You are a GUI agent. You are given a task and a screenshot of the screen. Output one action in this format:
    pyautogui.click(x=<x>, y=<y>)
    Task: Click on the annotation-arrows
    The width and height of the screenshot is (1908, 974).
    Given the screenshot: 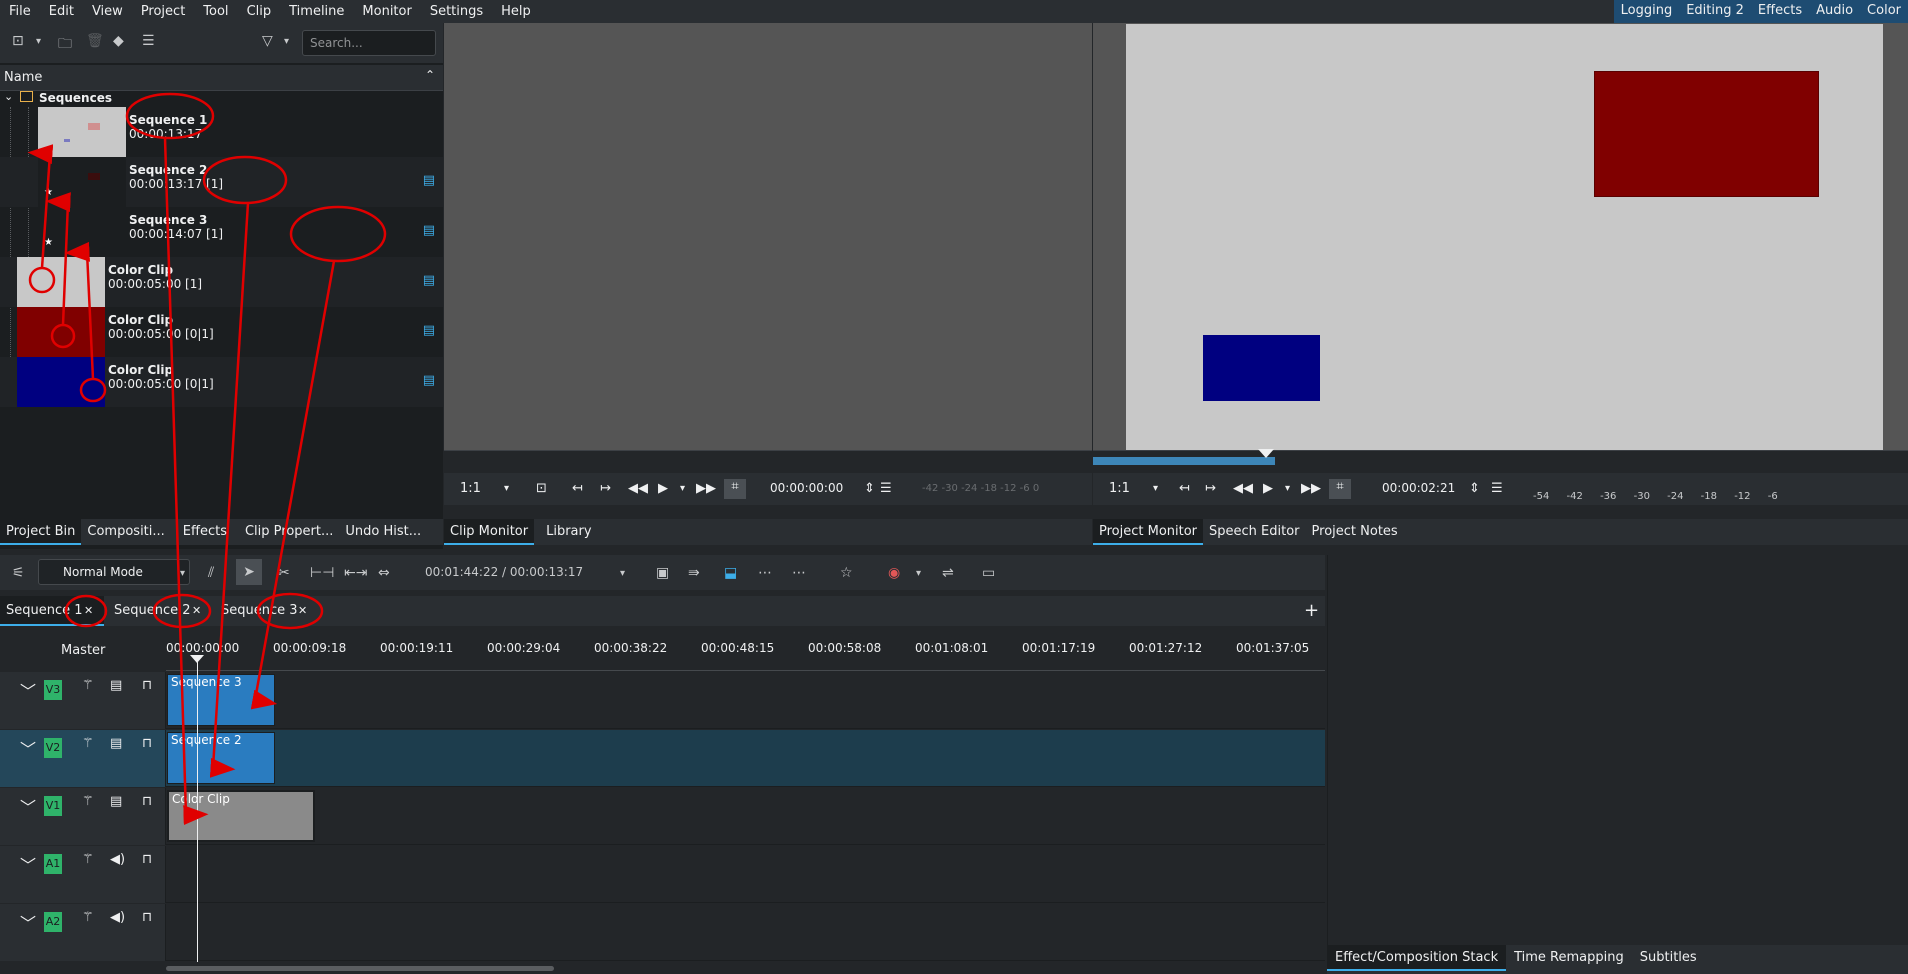 What is the action you would take?
    pyautogui.click(x=181, y=481)
    